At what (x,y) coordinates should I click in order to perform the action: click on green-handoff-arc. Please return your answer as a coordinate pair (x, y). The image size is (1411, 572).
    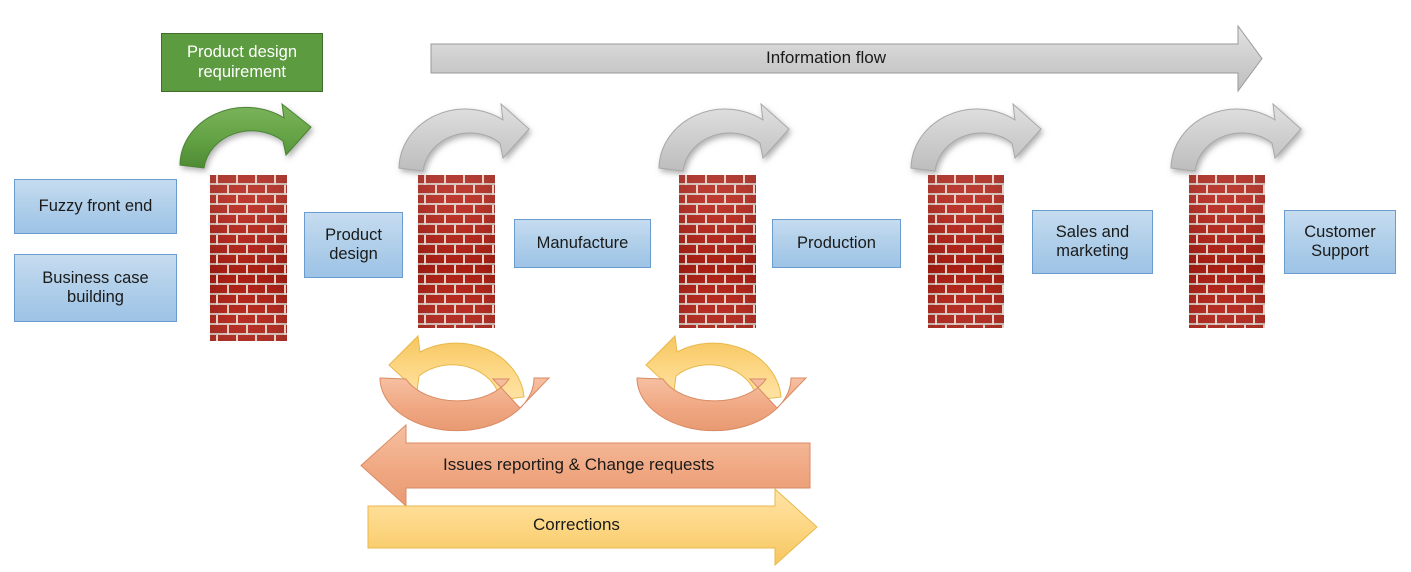
    Looking at the image, I should click on (245, 135).